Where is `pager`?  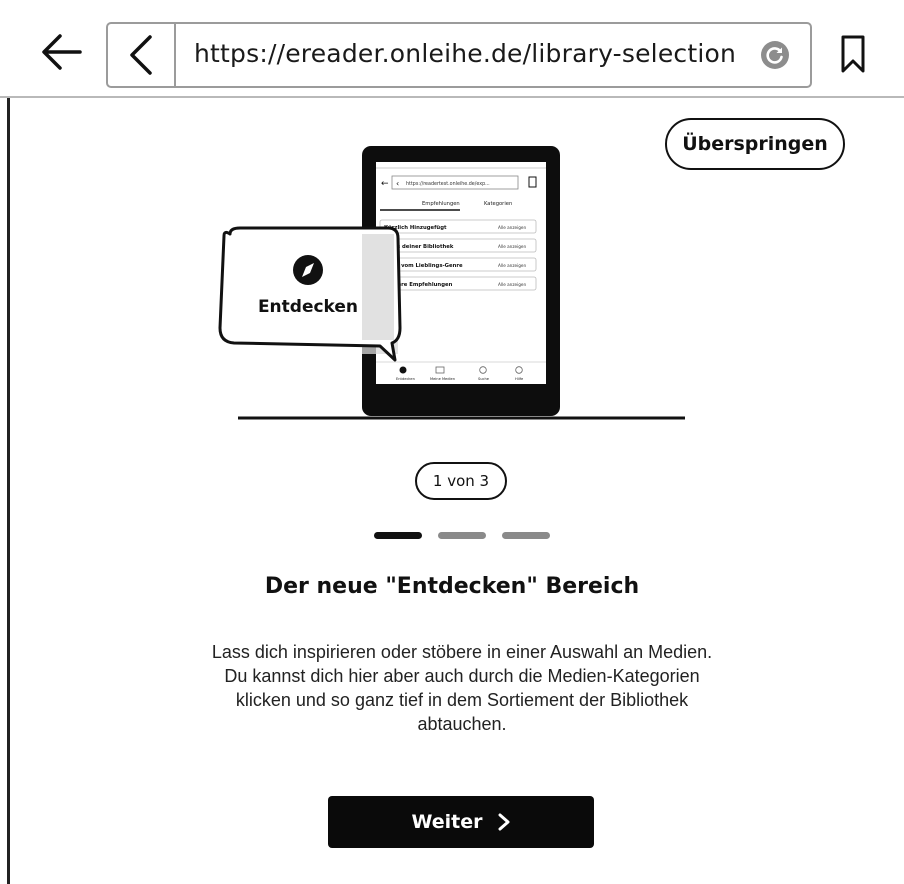 pager is located at coordinates (464, 536).